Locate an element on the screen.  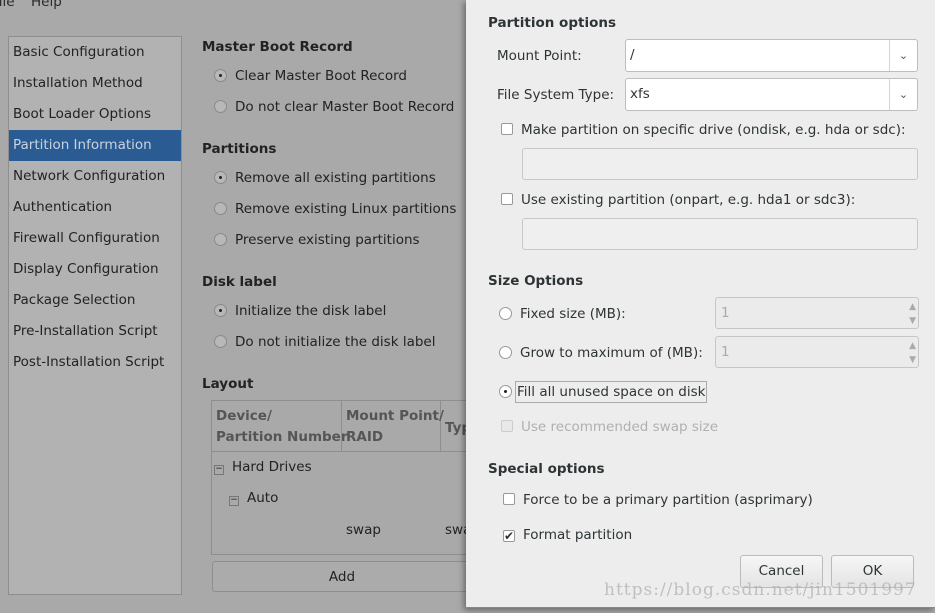
watermark: https://blog.csdn.net/jin1501997 is located at coordinates (760, 590).